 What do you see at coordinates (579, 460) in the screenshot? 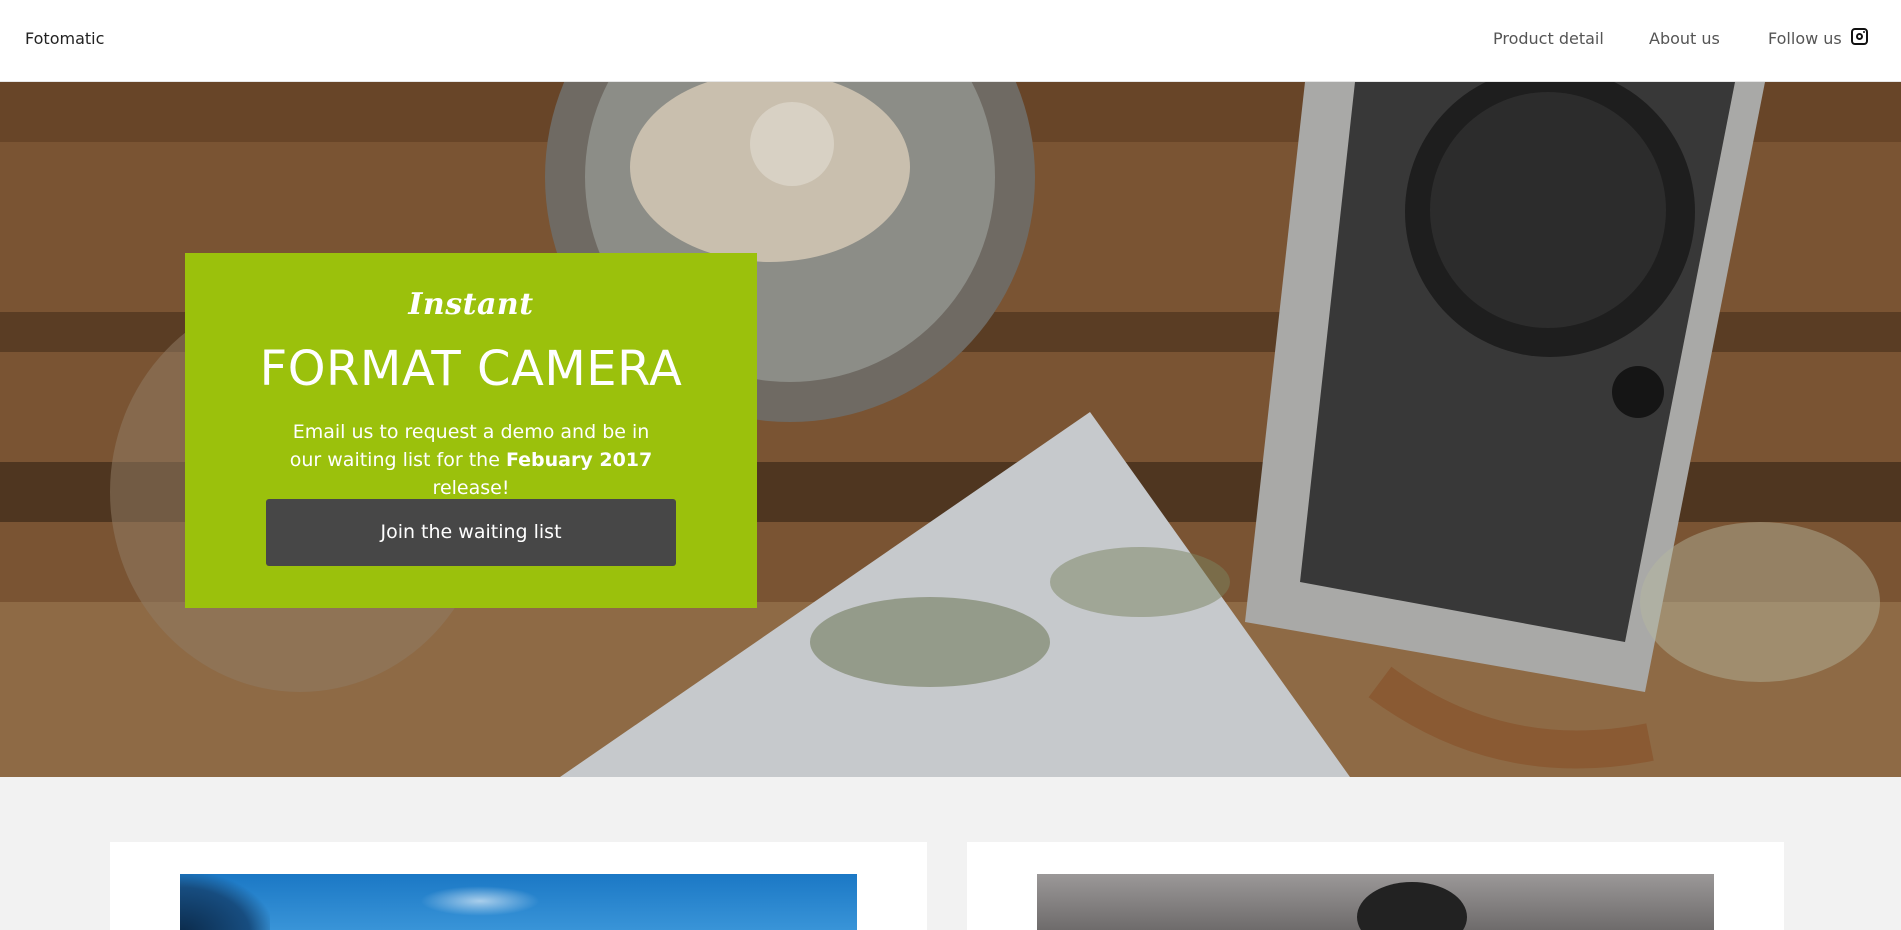
I see `hero-release-date: Febuary 2017` at bounding box center [579, 460].